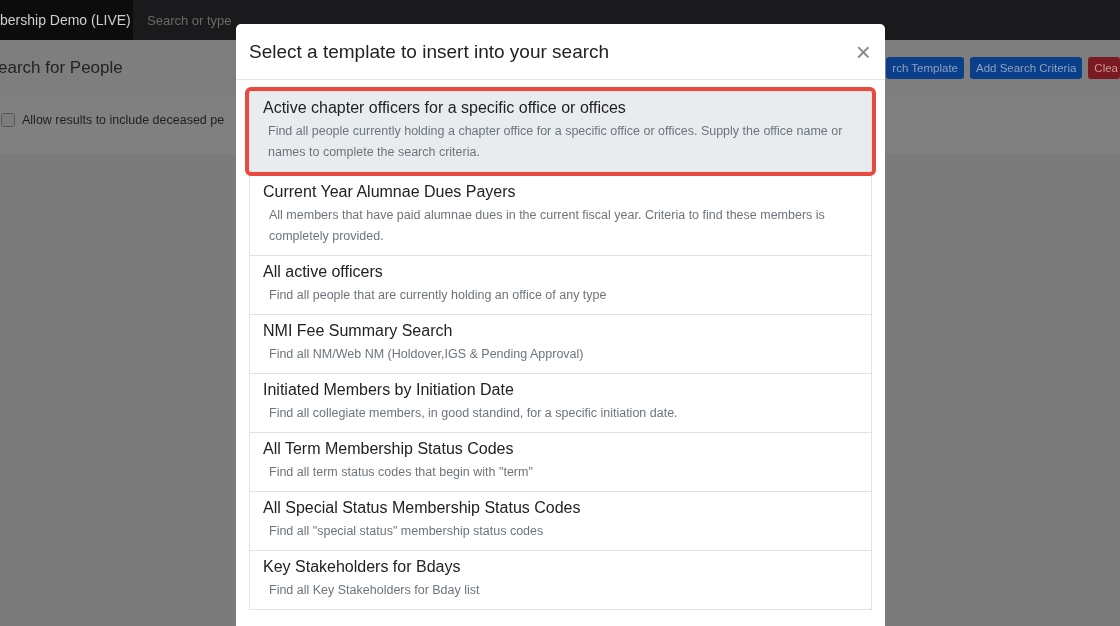  Describe the element at coordinates (560, 285) in the screenshot. I see `template-item: All active officers Find all people that are currently holding an office of any type` at that location.